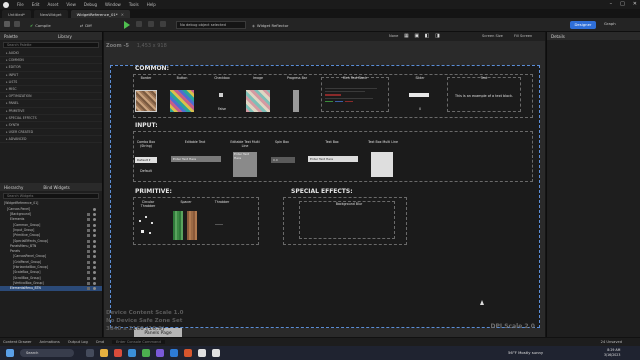 The image size is (640, 360). Describe the element at coordinates (635, 4) in the screenshot. I see `close-button: ✕` at that location.